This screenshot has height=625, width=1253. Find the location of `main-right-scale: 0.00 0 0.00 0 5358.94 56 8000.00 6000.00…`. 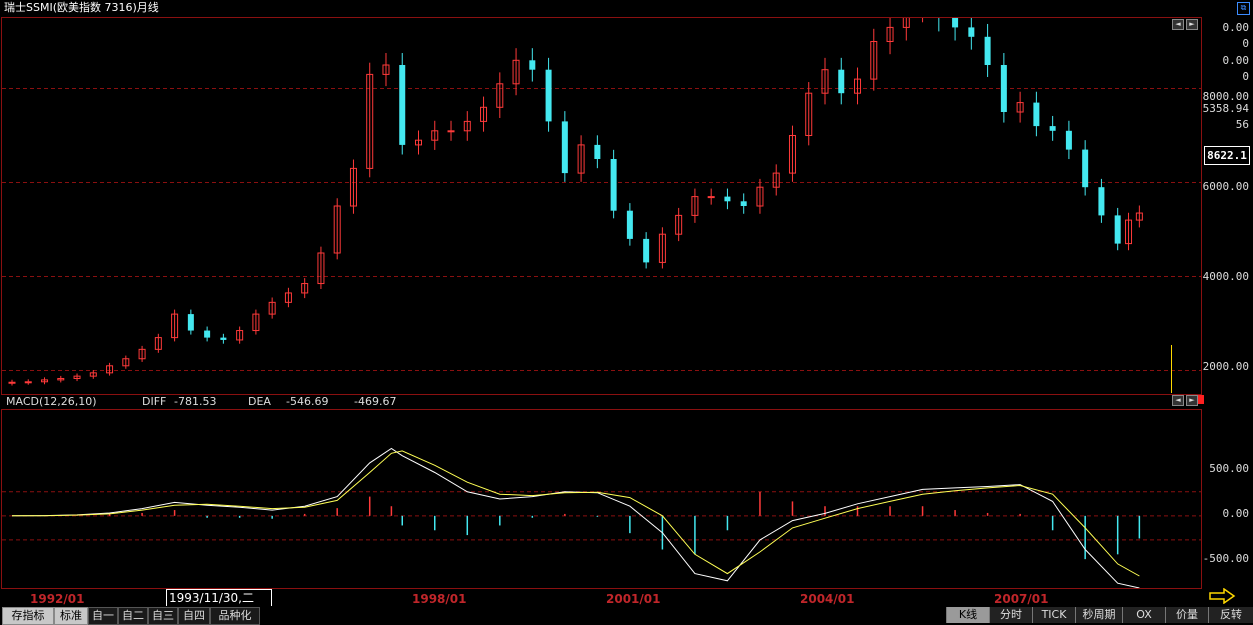

main-right-scale: 0.00 0 0.00 0 5358.94 56 8000.00 6000.00… is located at coordinates (1227, 205).